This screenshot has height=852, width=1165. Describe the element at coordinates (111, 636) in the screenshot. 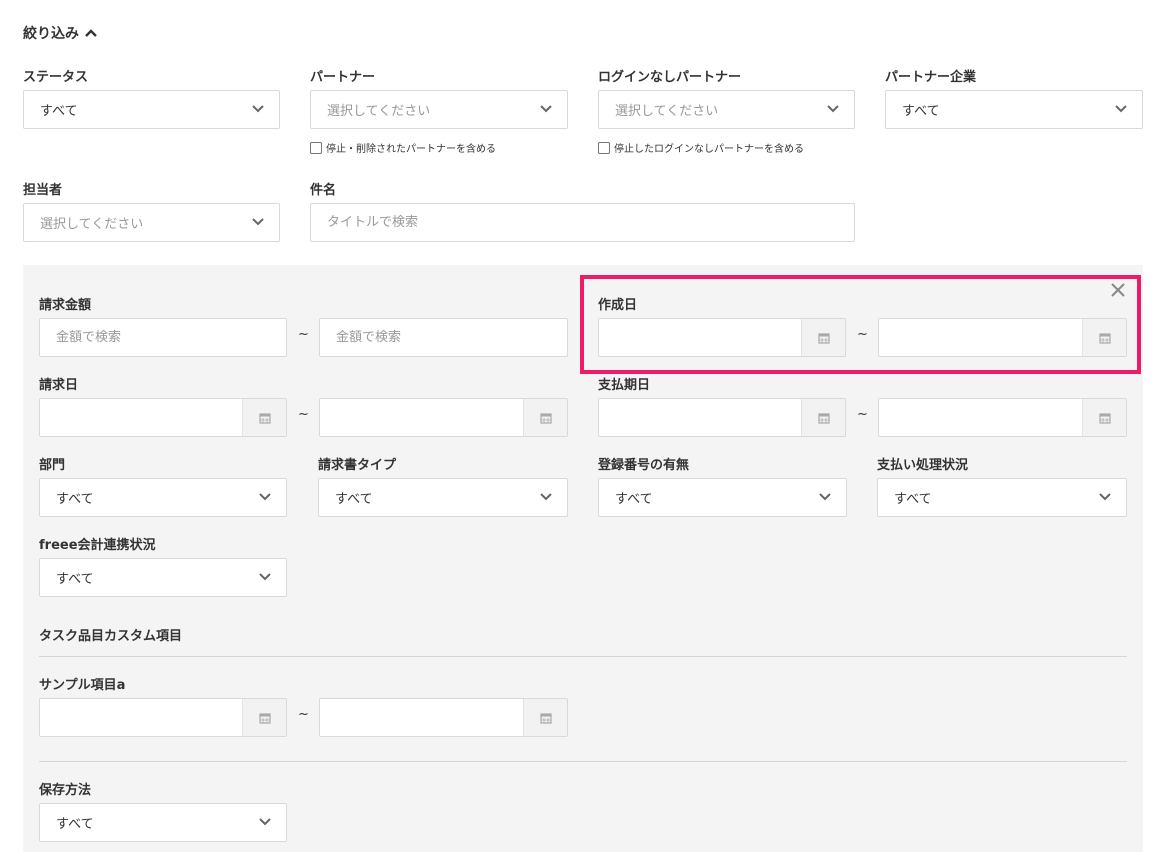

I see `custom-section-title: タスク品目カスタム項目` at that location.